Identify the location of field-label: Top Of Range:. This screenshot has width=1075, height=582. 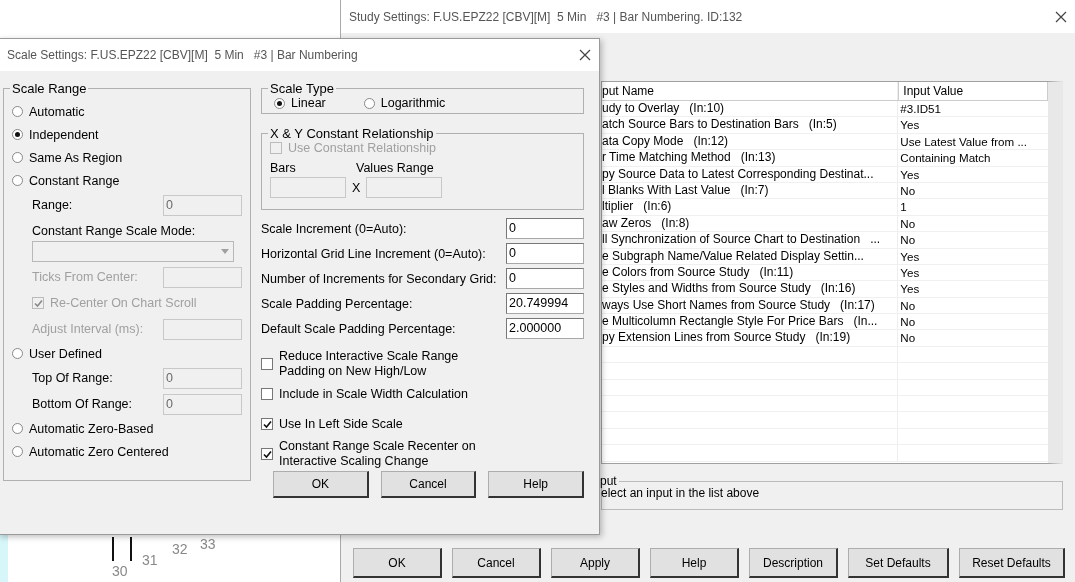
(72, 378).